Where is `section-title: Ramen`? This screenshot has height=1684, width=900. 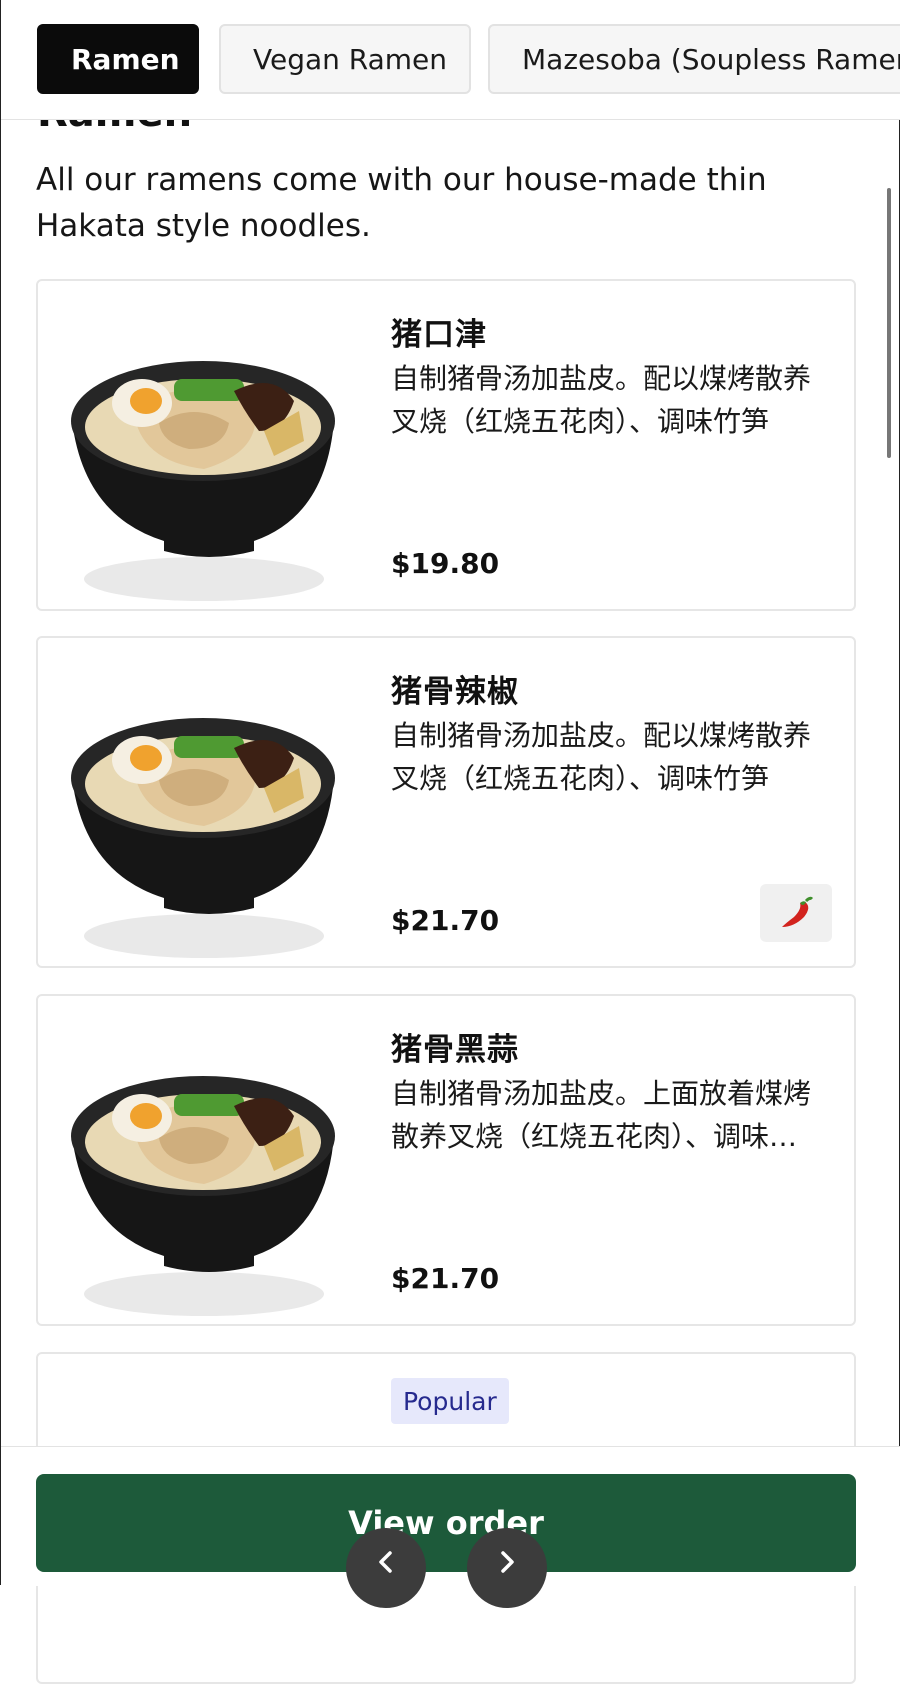 section-title: Ramen is located at coordinates (114, 127).